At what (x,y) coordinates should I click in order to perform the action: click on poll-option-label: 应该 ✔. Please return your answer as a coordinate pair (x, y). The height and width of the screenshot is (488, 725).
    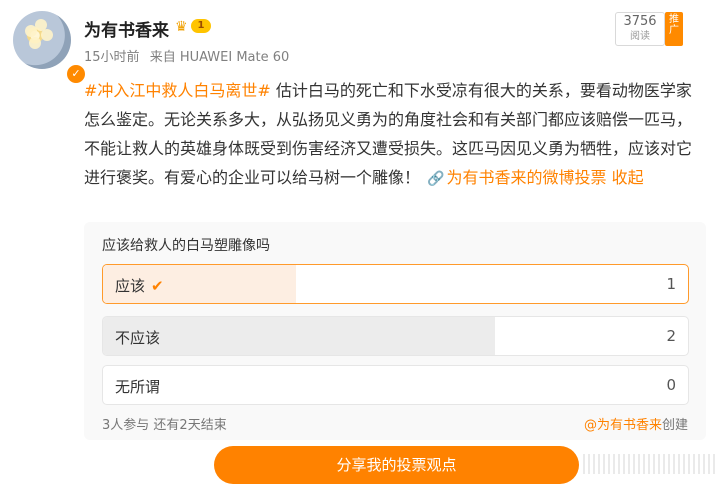
    Looking at the image, I should click on (139, 285).